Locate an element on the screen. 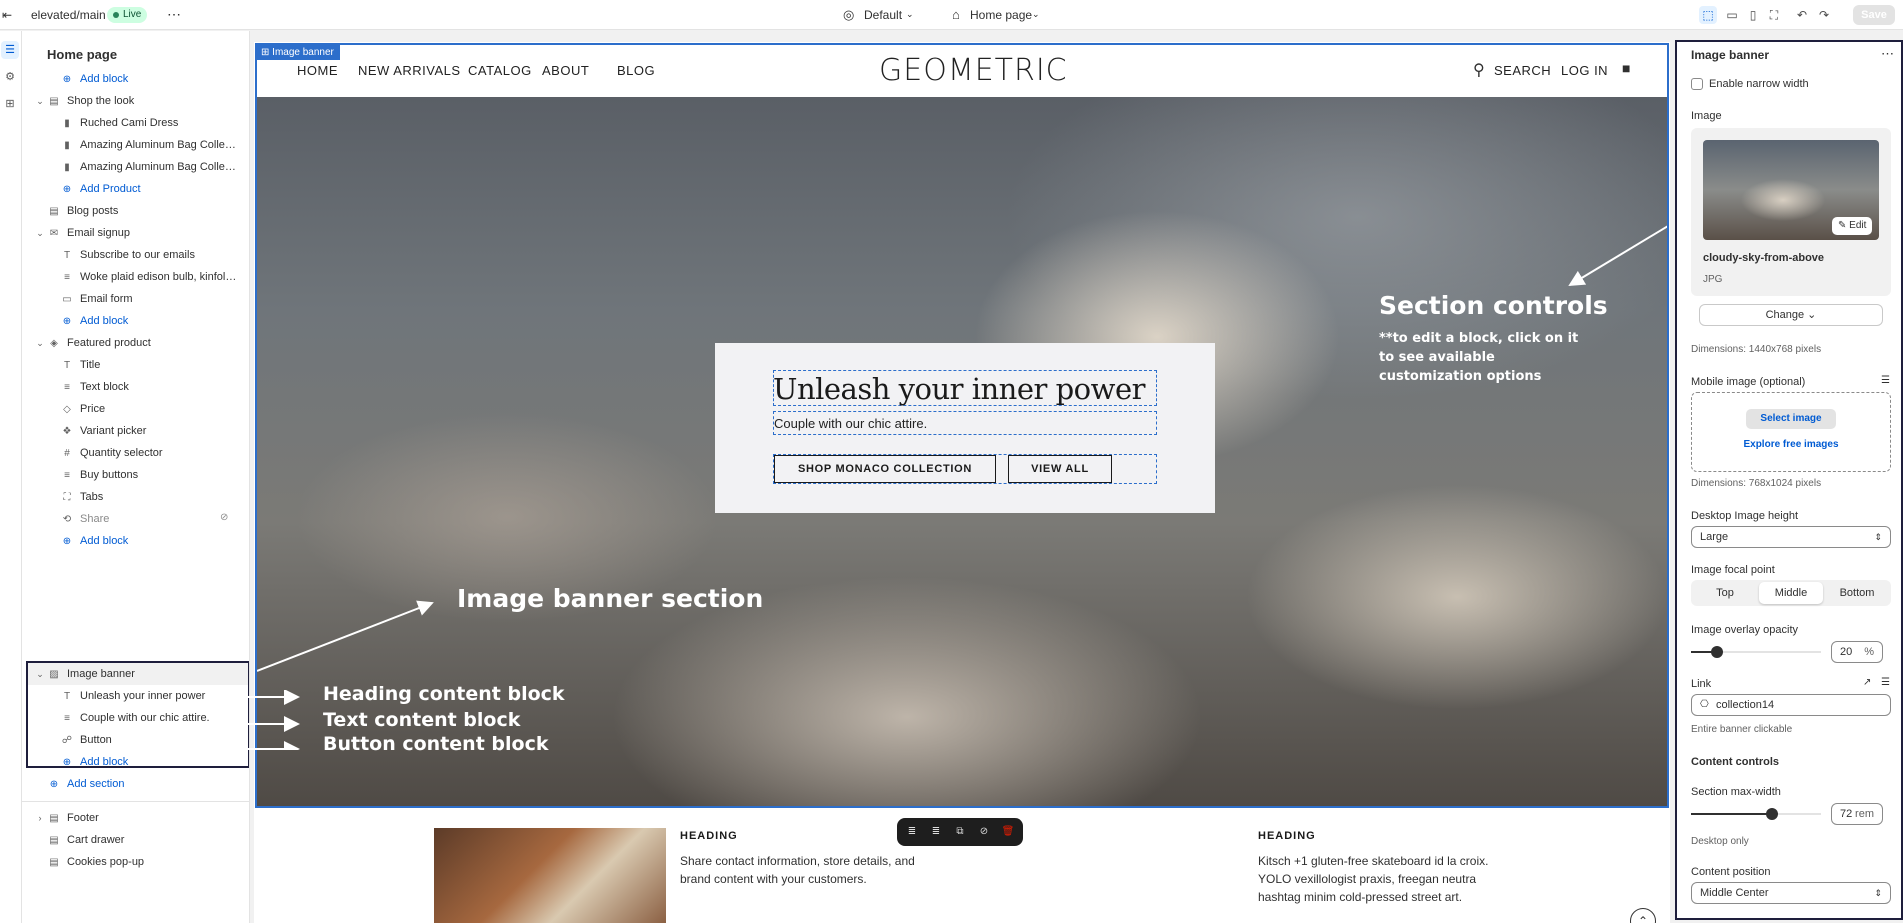 This screenshot has height=923, width=1903. section-cart-drawer: ▤ Cart drawer is located at coordinates (142, 840).